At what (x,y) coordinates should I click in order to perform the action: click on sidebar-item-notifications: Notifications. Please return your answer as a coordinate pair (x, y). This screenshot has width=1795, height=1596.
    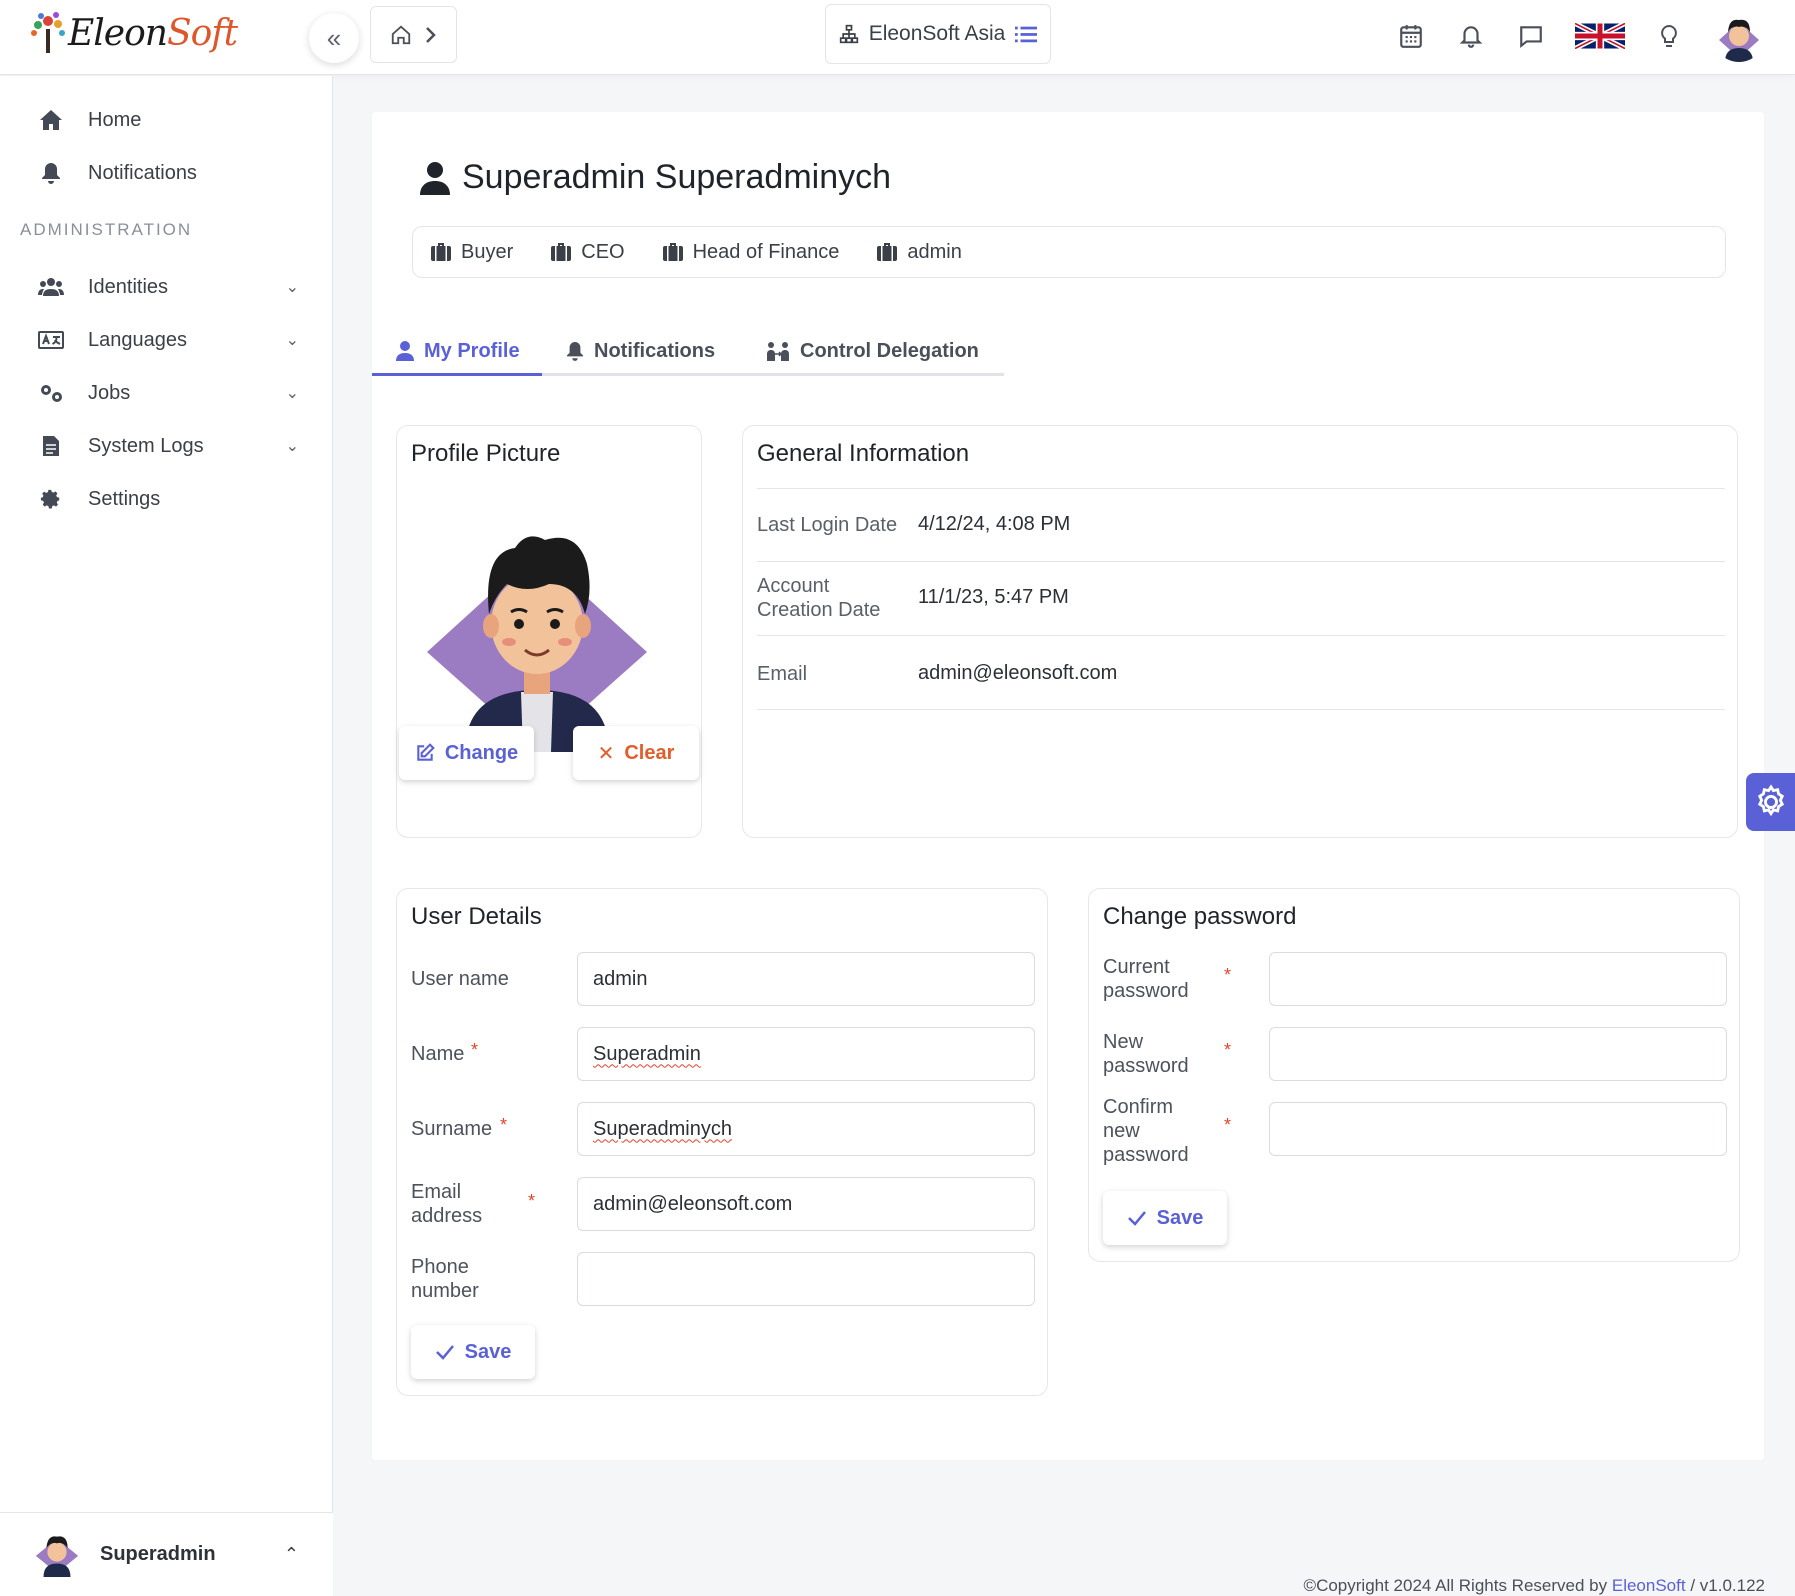
    Looking at the image, I should click on (166, 173).